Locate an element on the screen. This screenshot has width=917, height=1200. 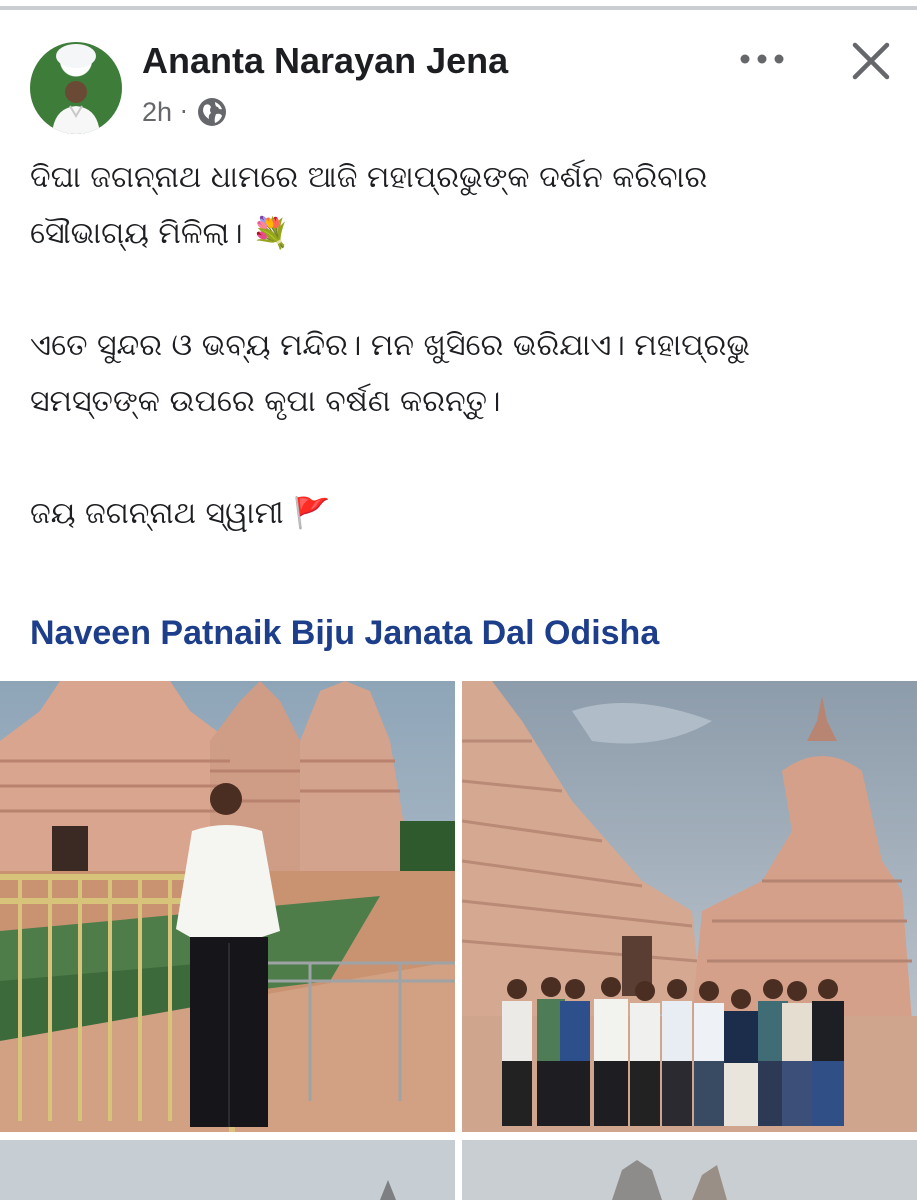
post-meta: 2h · is located at coordinates (185, 112).